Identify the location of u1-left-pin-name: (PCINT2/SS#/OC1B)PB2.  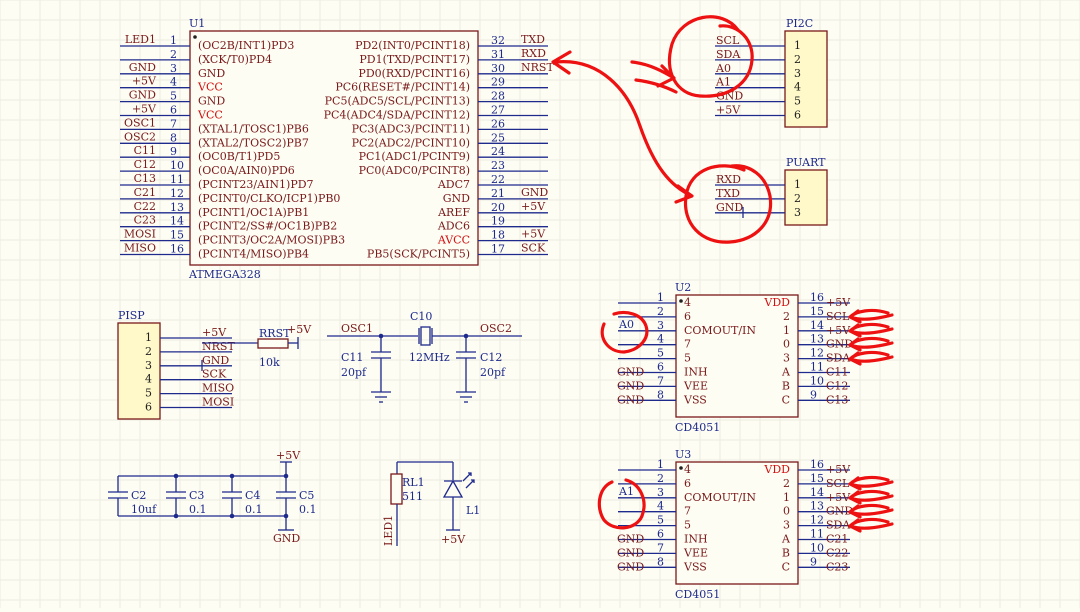
(267, 226).